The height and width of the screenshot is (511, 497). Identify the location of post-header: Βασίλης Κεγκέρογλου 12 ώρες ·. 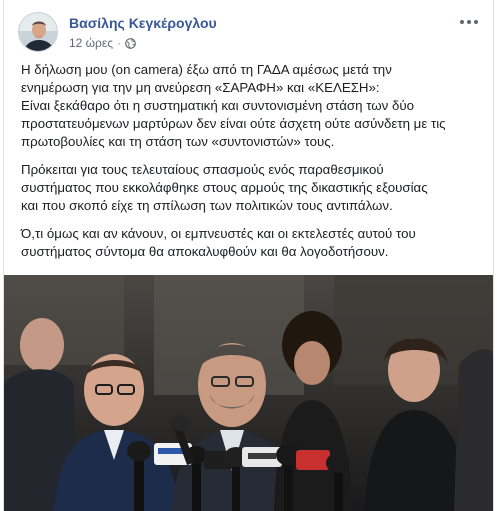
(248, 30).